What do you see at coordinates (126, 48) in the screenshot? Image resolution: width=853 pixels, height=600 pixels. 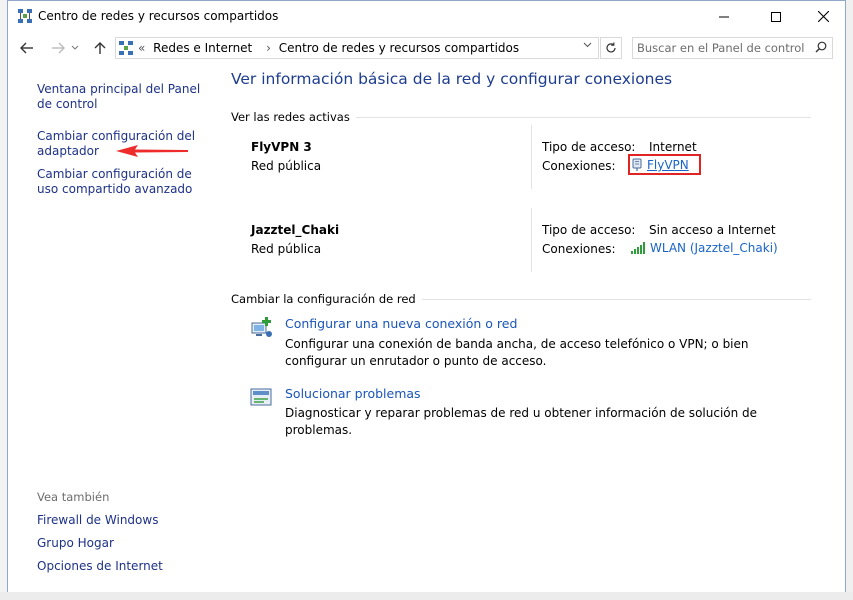 I see `network-location-icon` at bounding box center [126, 48].